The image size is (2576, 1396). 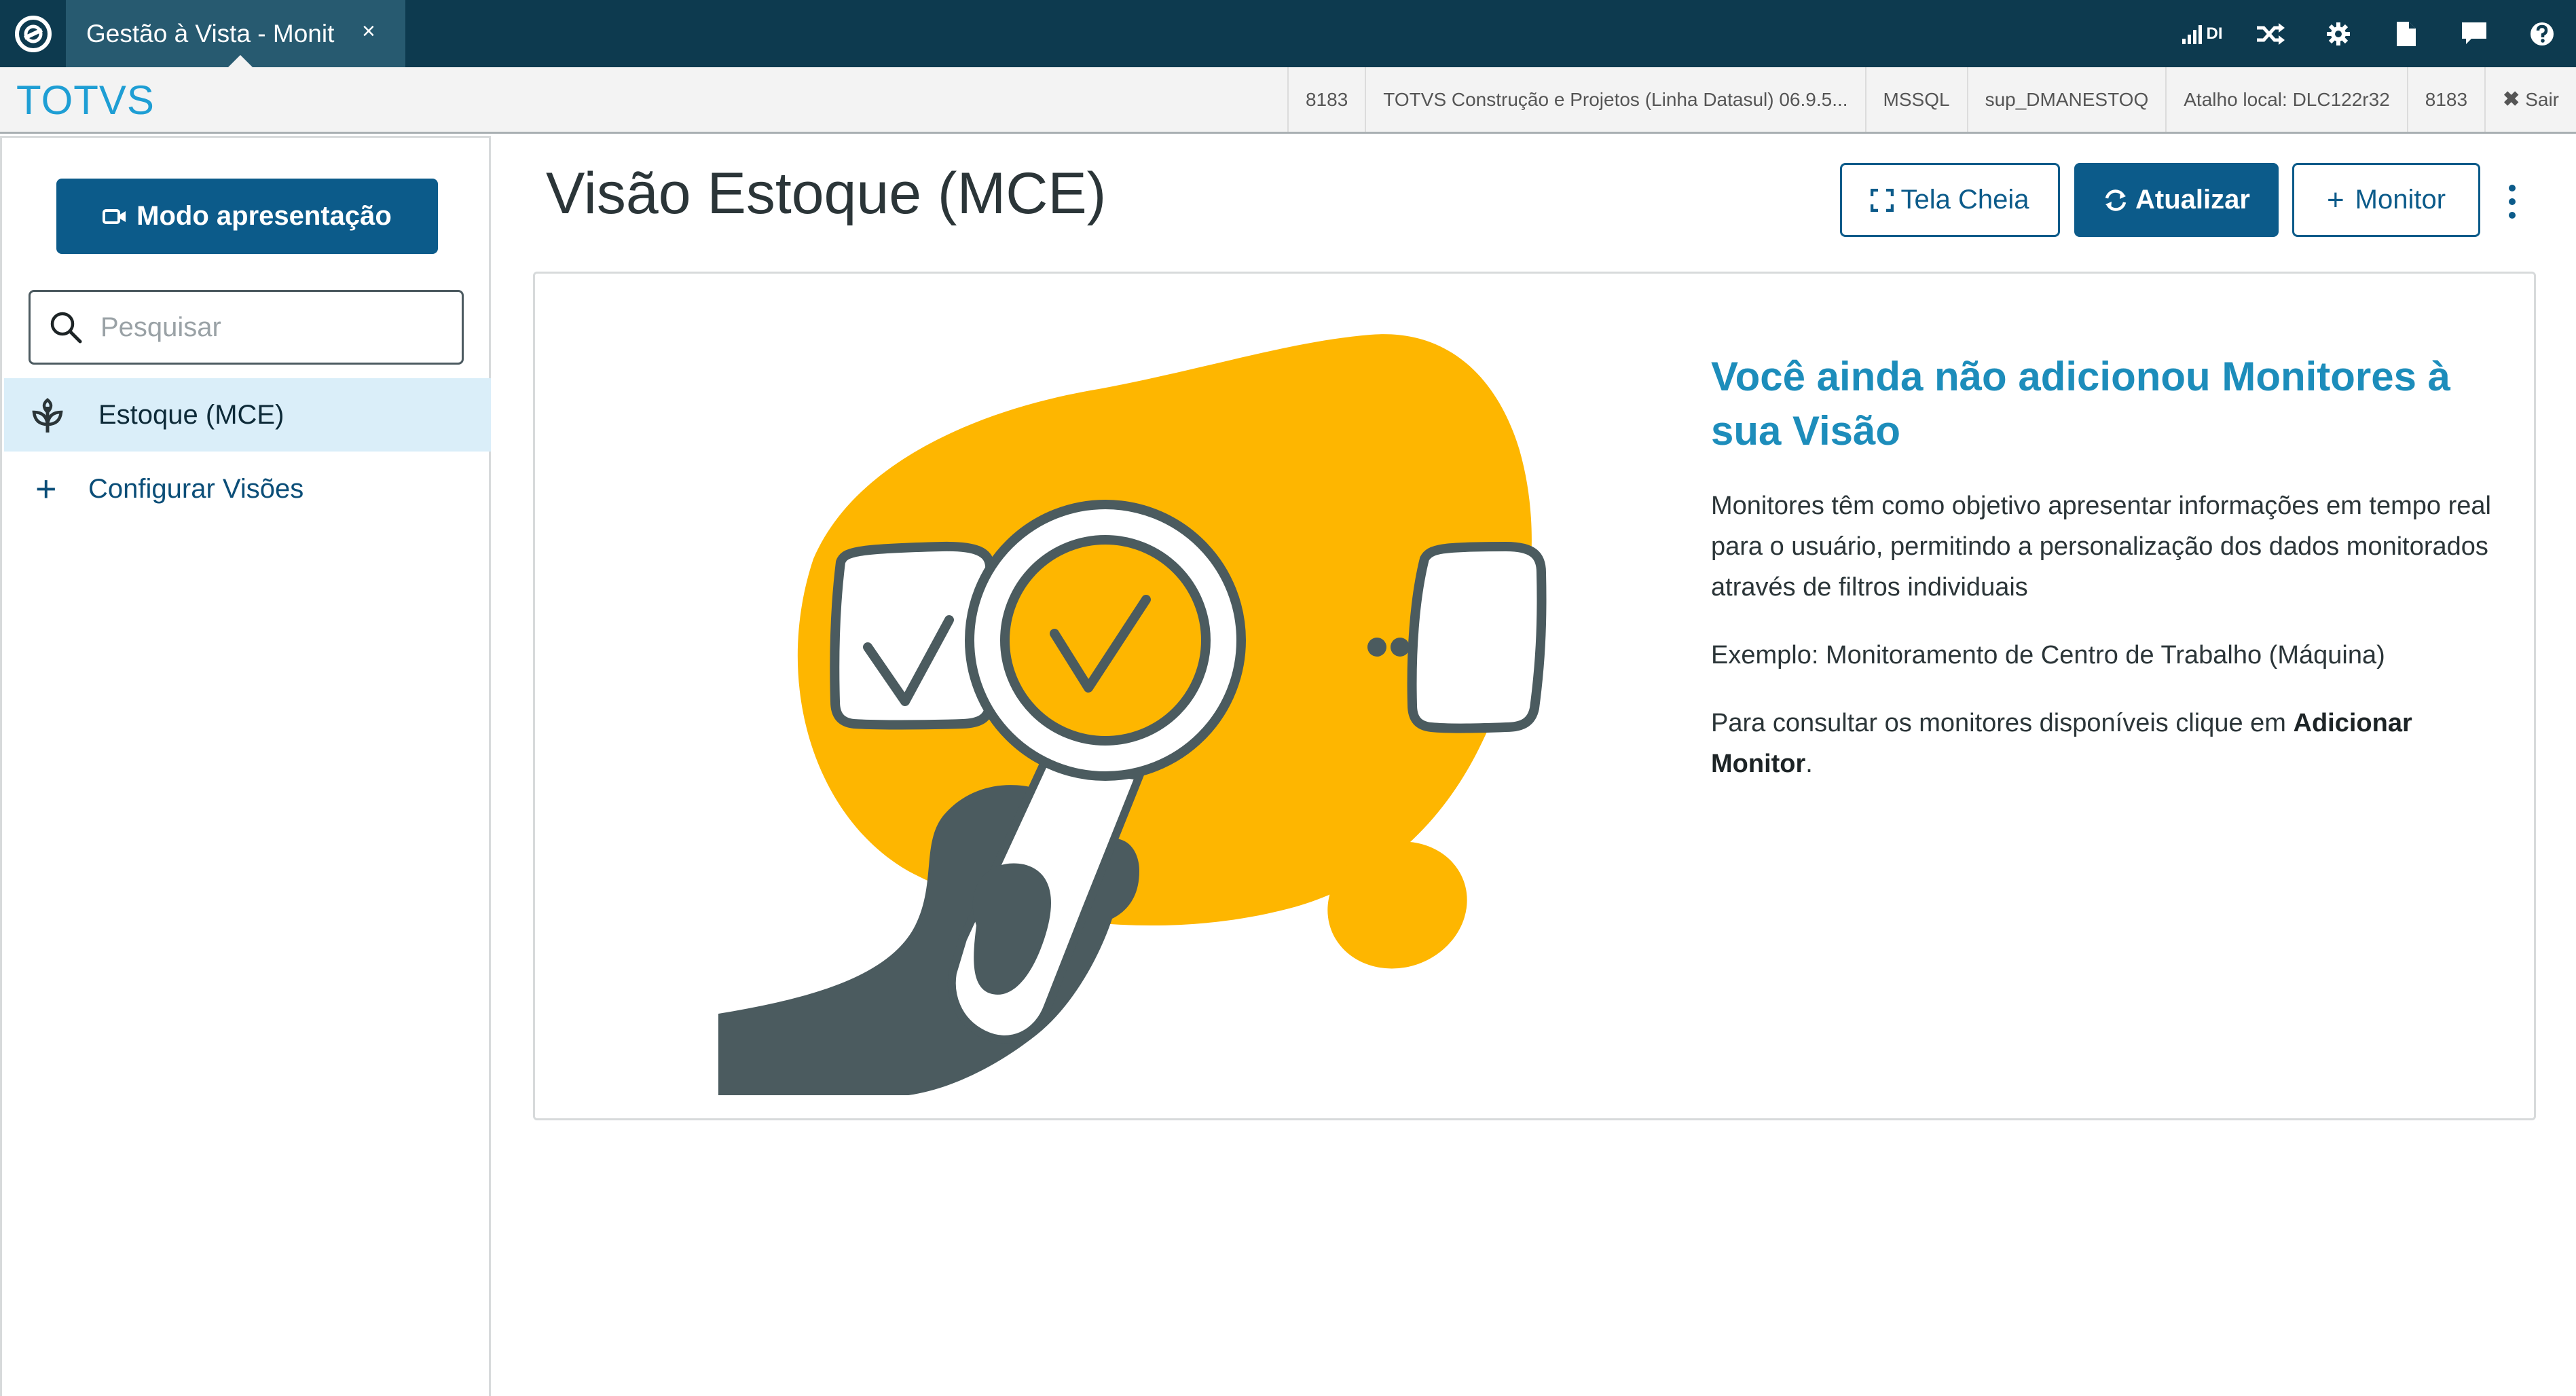 I want to click on sidebar-item-configure-views: + Configurar Visões, so click(x=247, y=489).